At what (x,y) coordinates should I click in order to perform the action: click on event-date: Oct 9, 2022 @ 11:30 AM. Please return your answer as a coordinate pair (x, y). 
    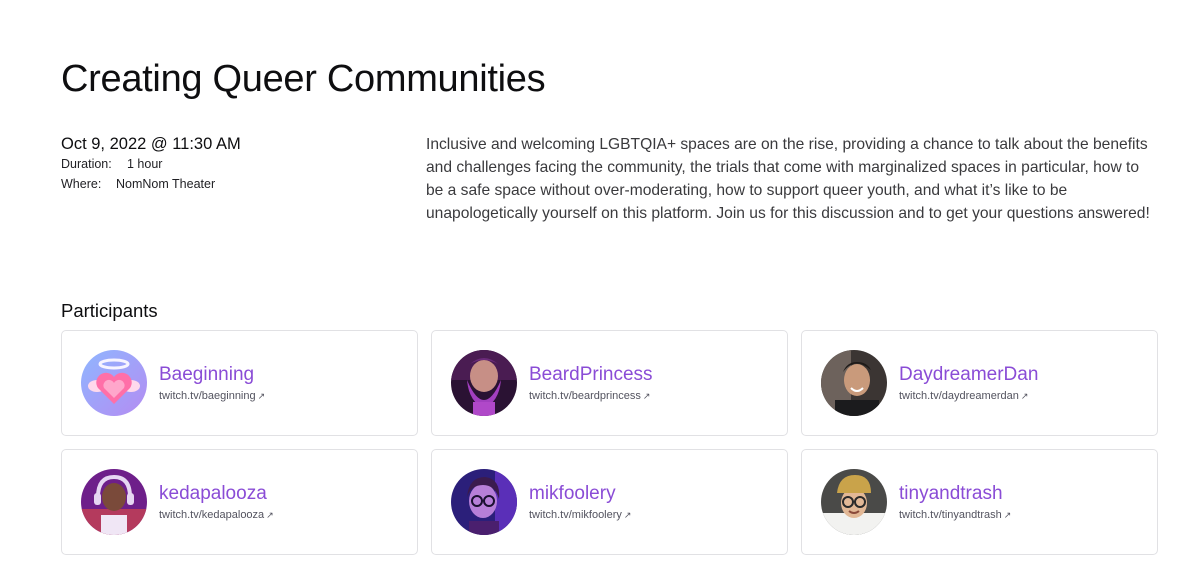
    Looking at the image, I should click on (151, 144).